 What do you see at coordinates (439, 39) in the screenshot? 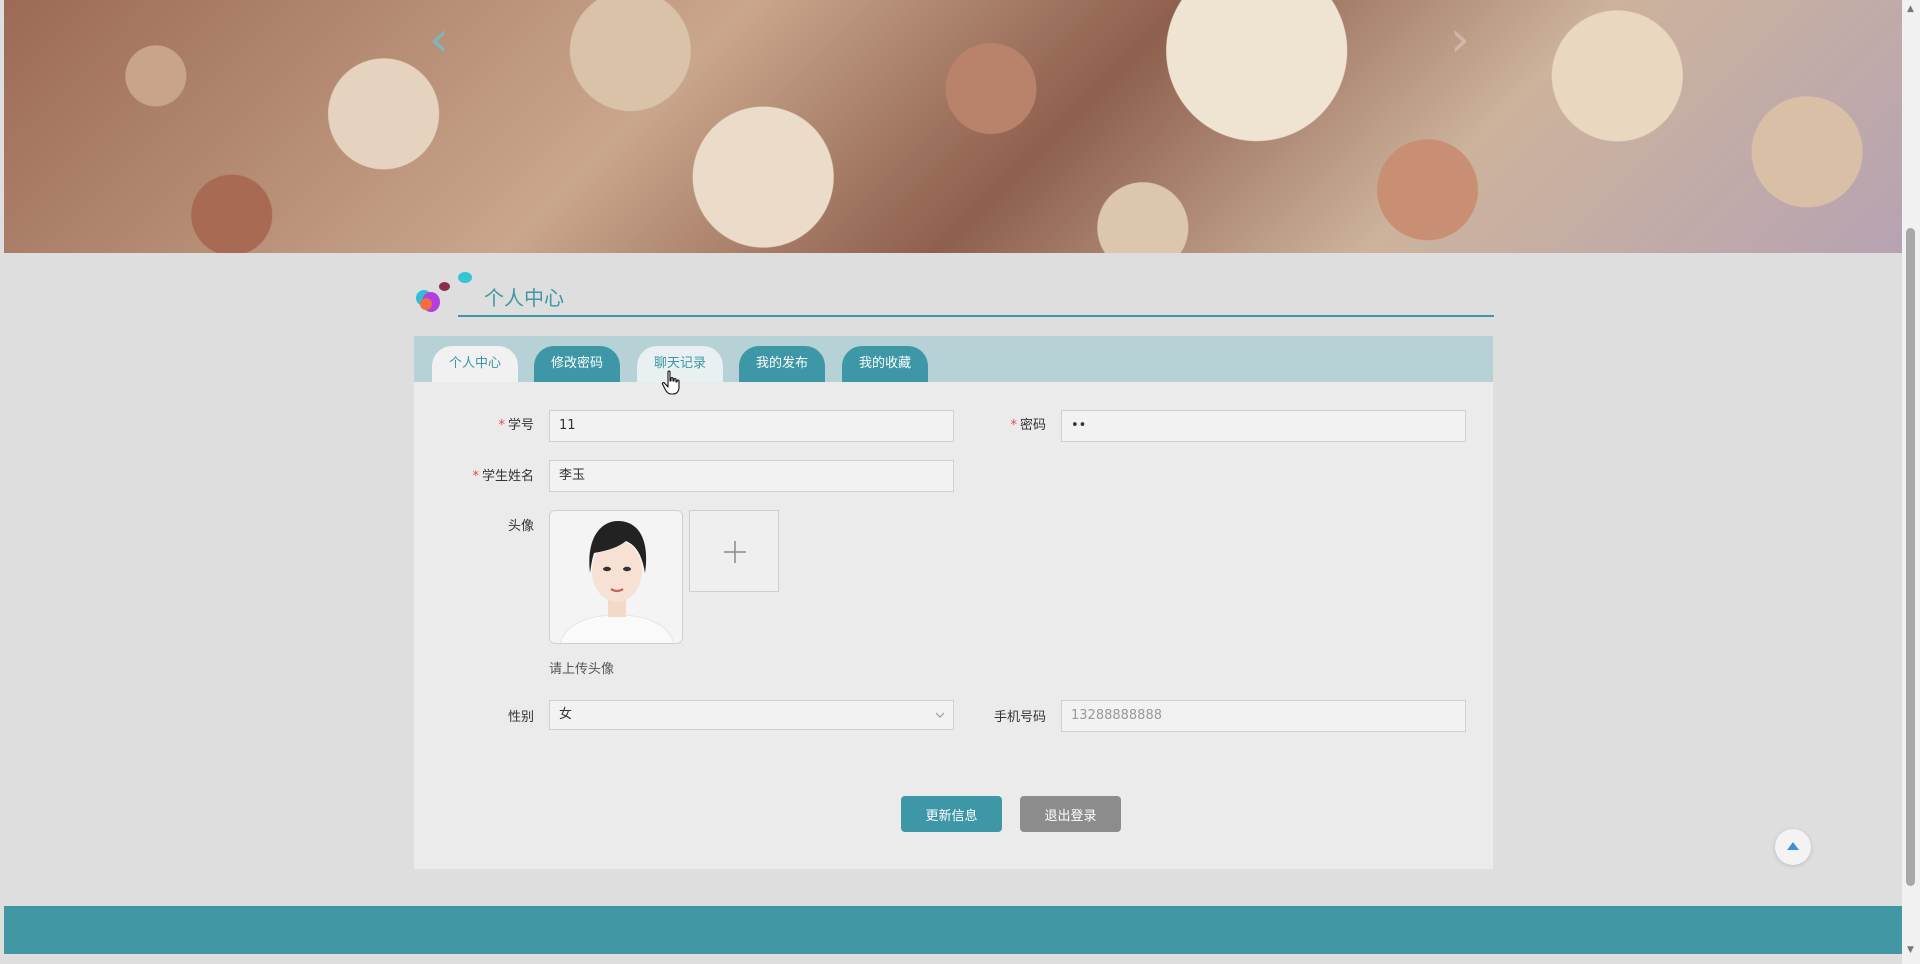
I see `chevron-left-icon: ‹` at bounding box center [439, 39].